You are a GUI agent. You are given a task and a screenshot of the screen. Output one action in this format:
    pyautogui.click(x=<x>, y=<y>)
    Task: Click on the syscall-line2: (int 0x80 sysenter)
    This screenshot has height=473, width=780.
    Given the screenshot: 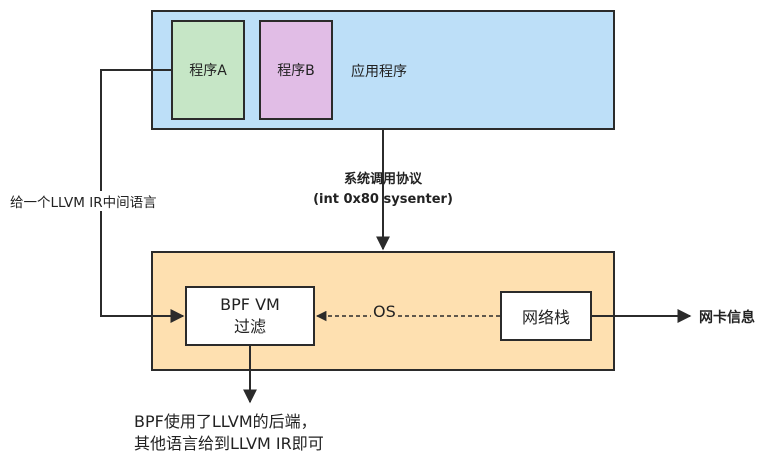 What is the action you would take?
    pyautogui.click(x=383, y=199)
    